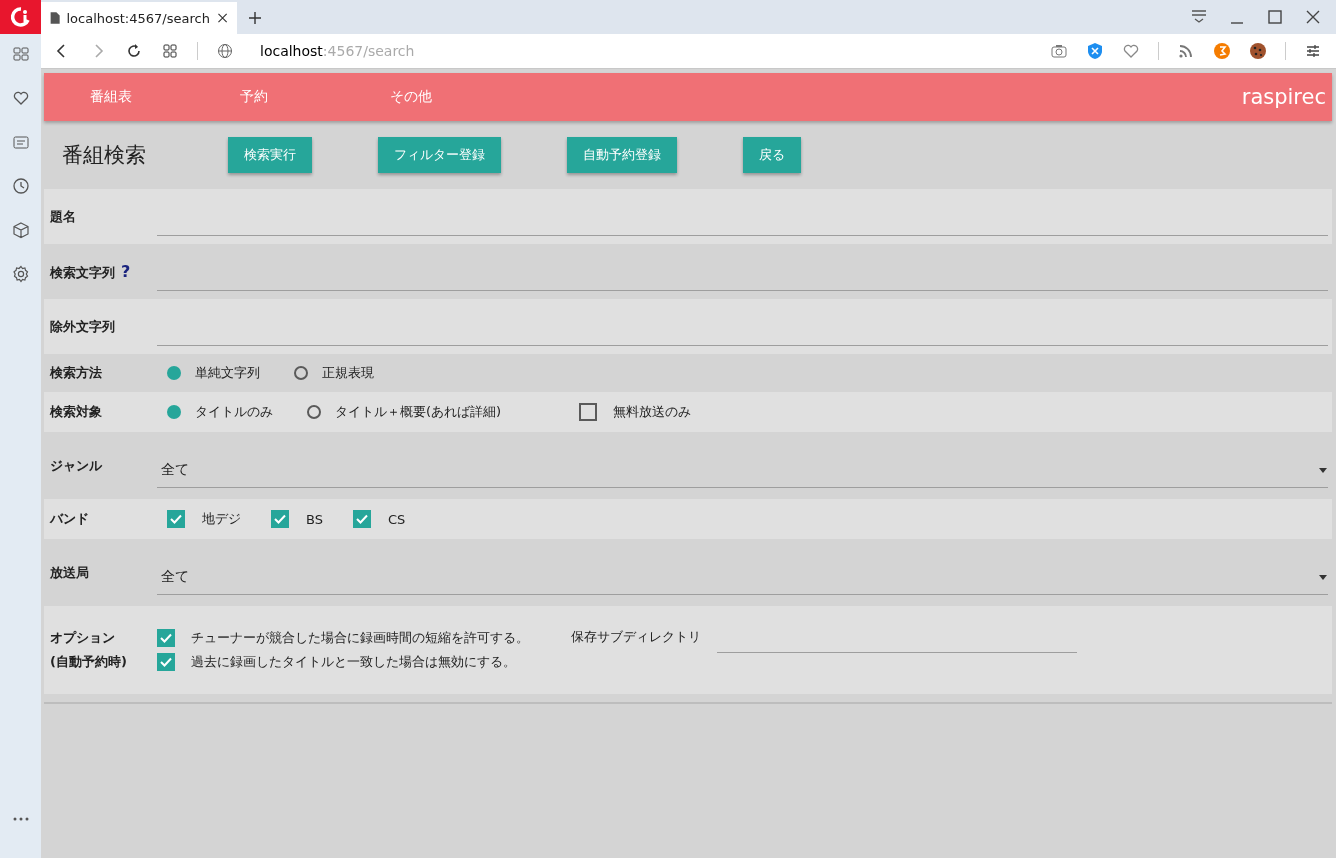 Image resolution: width=1336 pixels, height=858 pixels. Describe the element at coordinates (82, 272) in the screenshot. I see `field-label: 検索文字列` at that location.